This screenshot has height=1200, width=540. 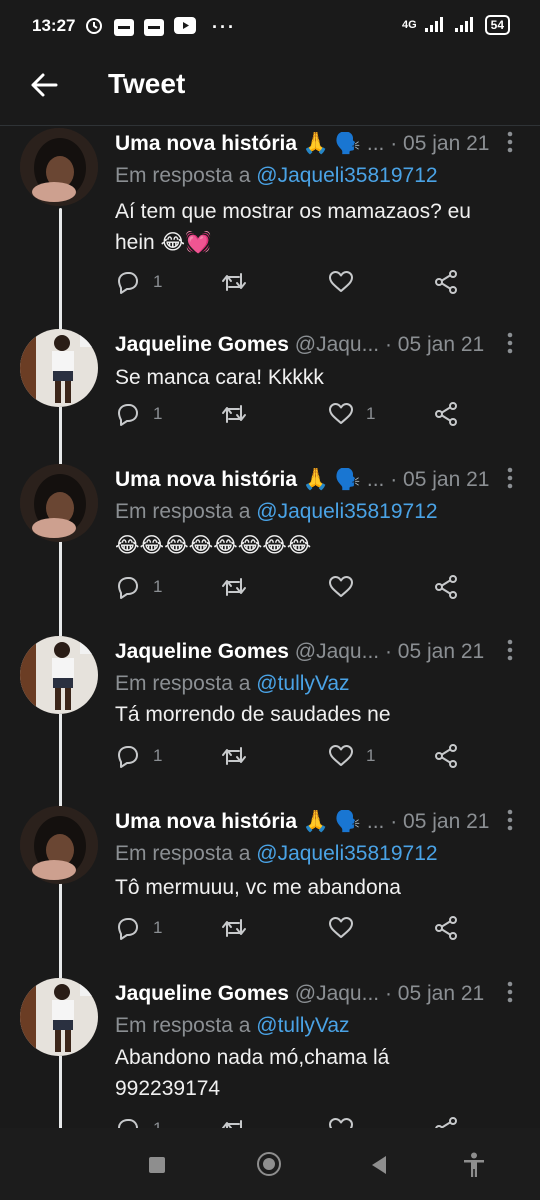 What do you see at coordinates (379, 1167) in the screenshot?
I see `back-button` at bounding box center [379, 1167].